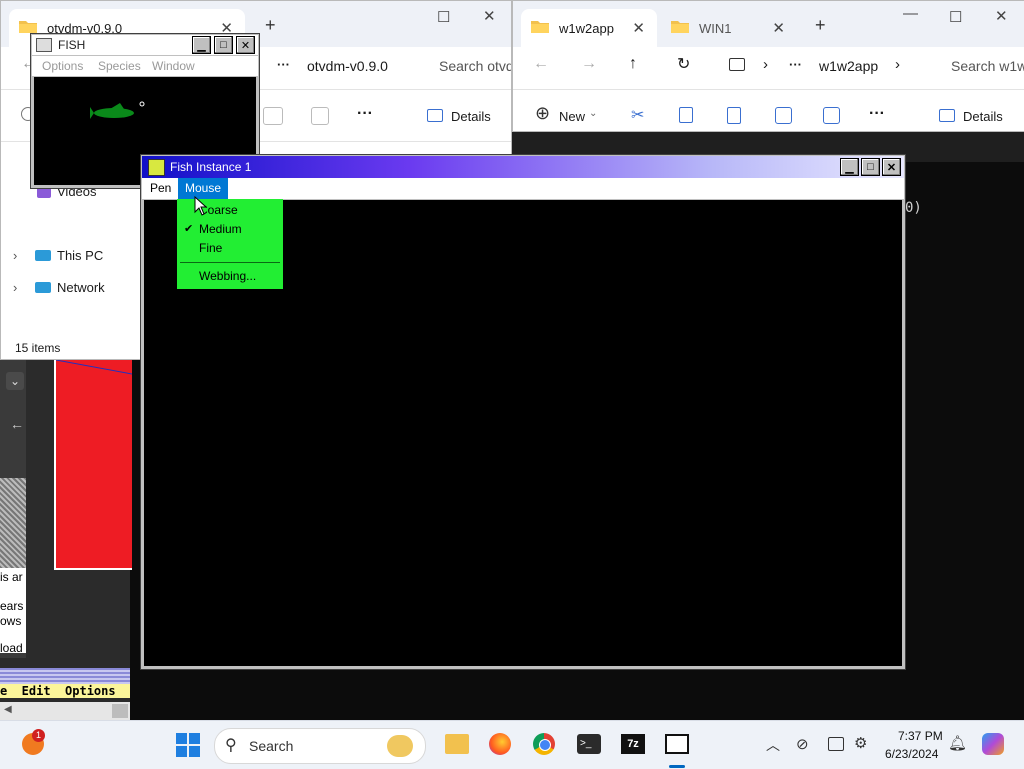 This screenshot has width=1024, height=769. Describe the element at coordinates (729, 28) in the screenshot. I see `tab-win1: WIN1 ✕` at that location.